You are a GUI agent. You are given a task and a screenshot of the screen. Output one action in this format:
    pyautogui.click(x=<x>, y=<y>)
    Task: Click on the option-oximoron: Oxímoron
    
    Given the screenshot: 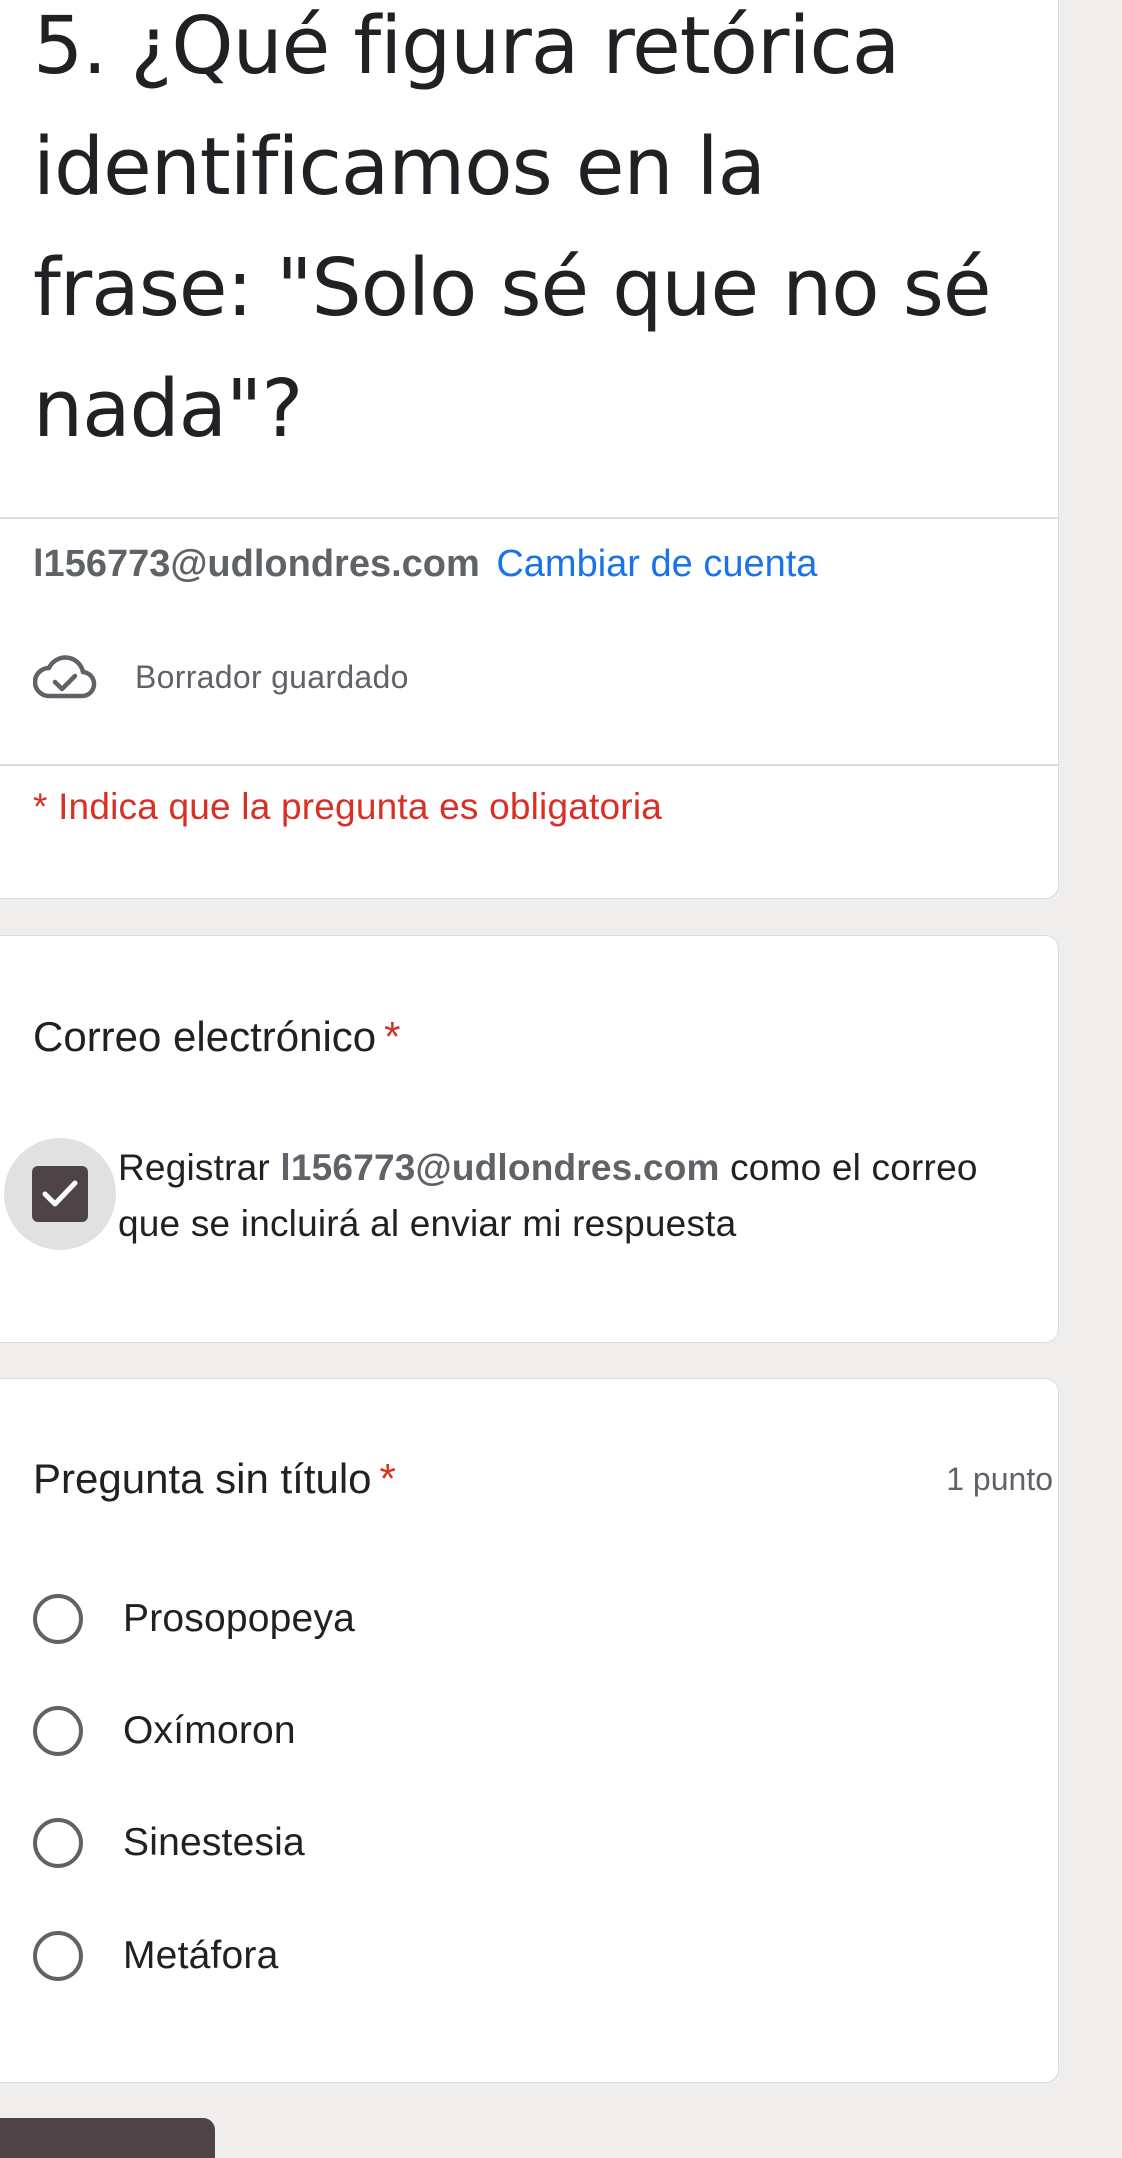 What is the action you would take?
    pyautogui.click(x=164, y=1731)
    